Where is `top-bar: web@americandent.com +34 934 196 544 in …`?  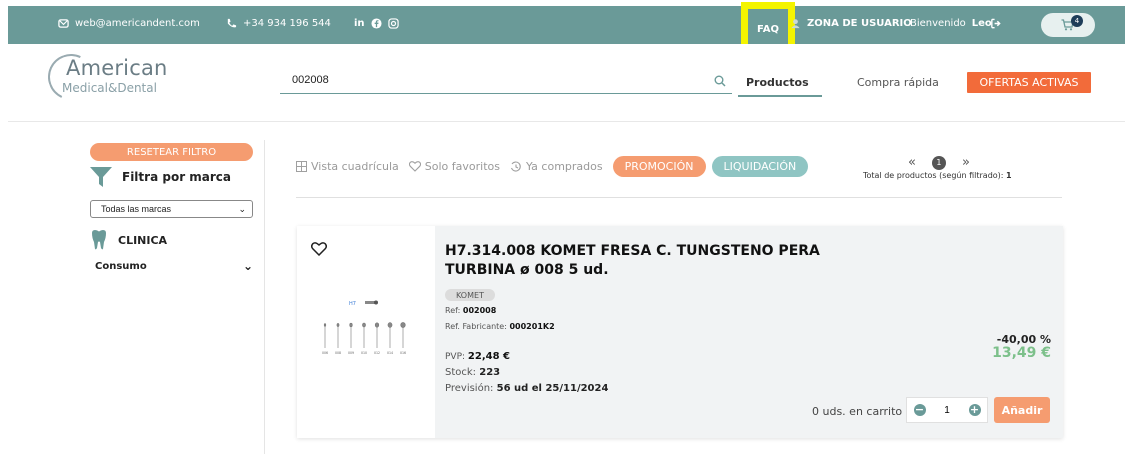
top-bar: web@americandent.com +34 934 196 544 in … is located at coordinates (566, 29).